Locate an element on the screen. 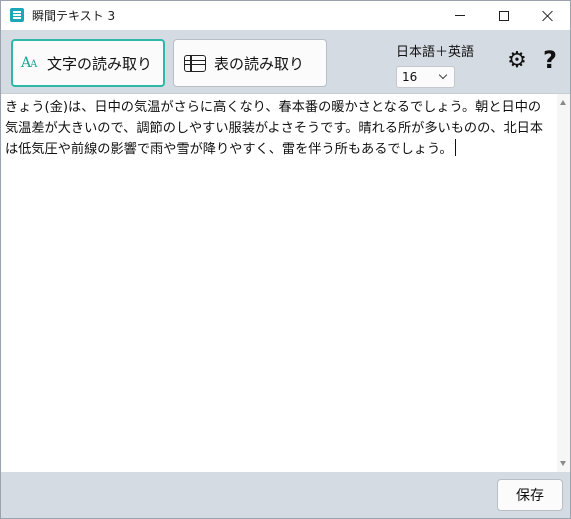  table-icon is located at coordinates (195, 63).